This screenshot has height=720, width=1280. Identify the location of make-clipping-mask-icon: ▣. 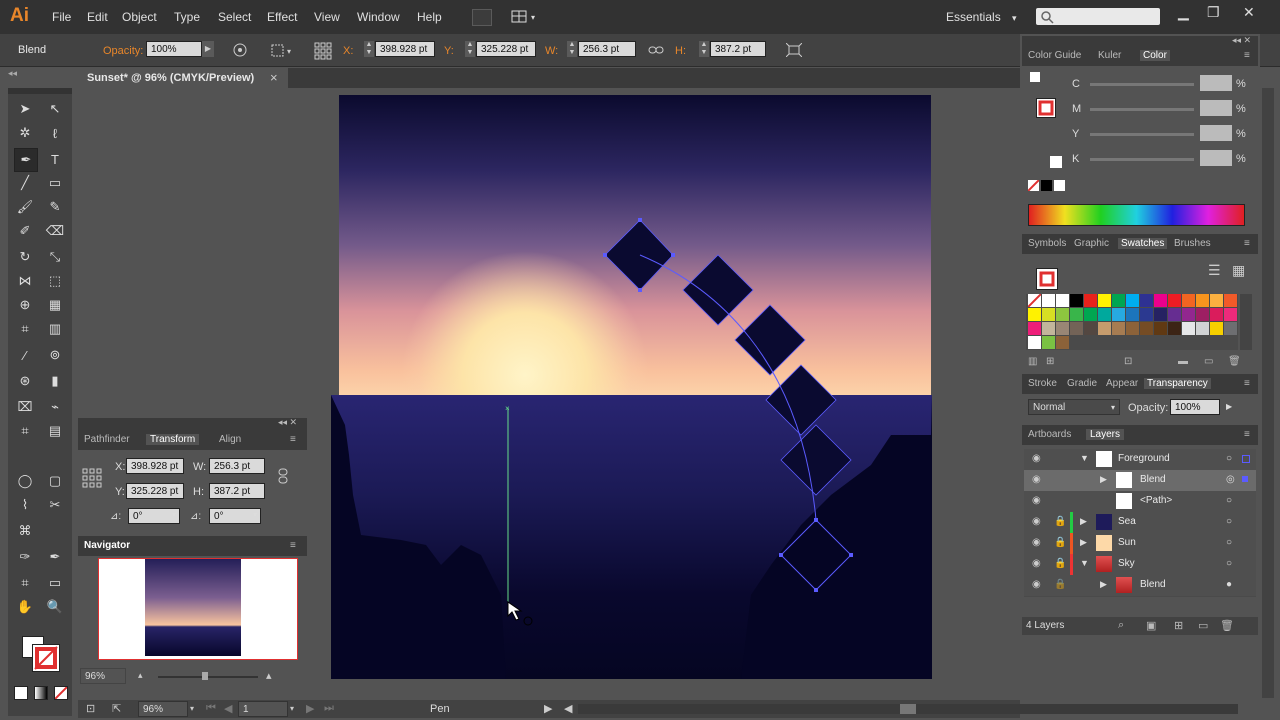
(1151, 625).